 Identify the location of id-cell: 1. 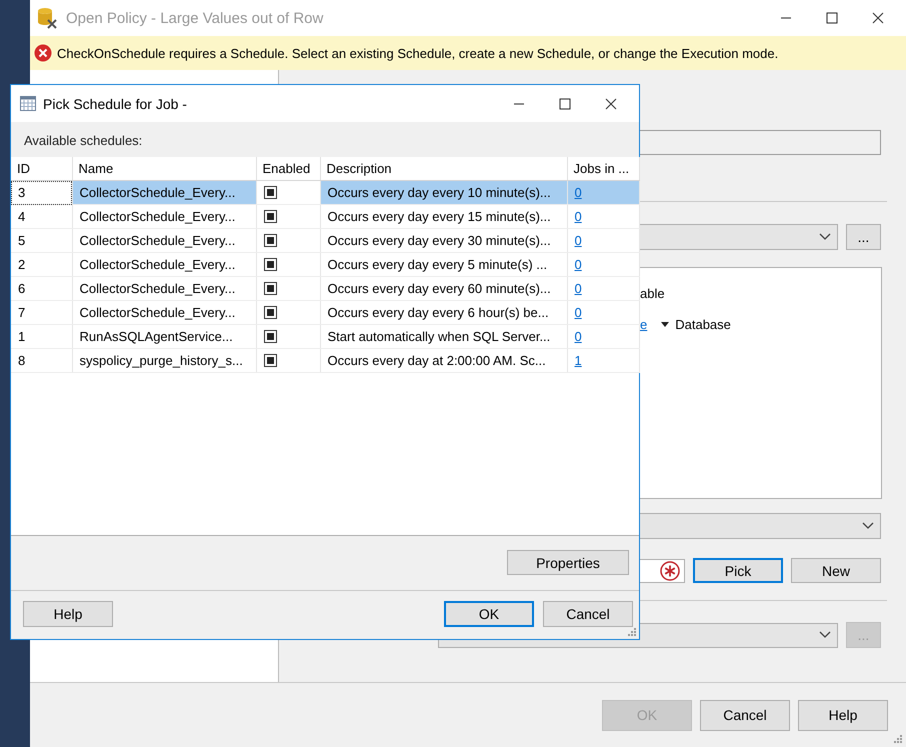
(41, 336).